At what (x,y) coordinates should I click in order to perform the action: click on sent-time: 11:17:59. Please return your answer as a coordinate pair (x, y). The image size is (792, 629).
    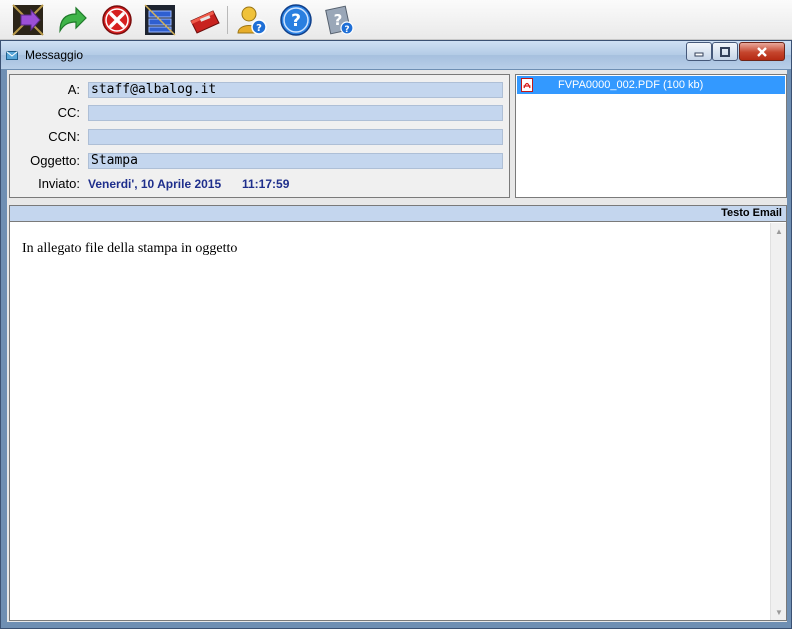
    Looking at the image, I should click on (266, 184).